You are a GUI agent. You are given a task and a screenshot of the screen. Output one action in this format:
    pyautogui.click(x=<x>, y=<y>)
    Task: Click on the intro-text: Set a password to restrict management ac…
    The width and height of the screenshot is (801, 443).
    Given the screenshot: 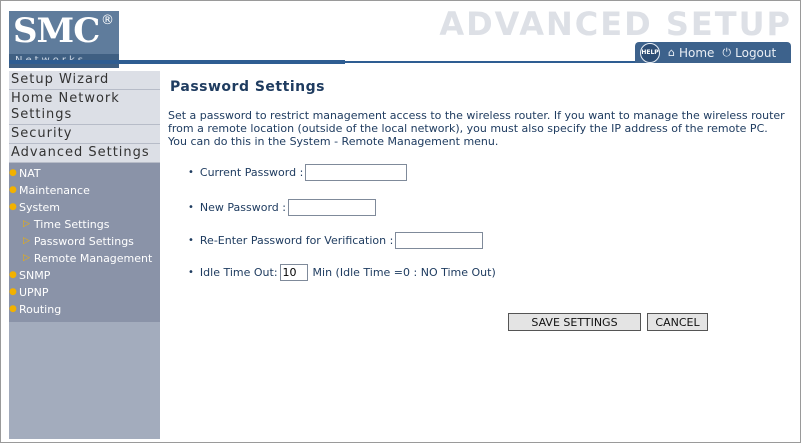 What is the action you would take?
    pyautogui.click(x=476, y=128)
    